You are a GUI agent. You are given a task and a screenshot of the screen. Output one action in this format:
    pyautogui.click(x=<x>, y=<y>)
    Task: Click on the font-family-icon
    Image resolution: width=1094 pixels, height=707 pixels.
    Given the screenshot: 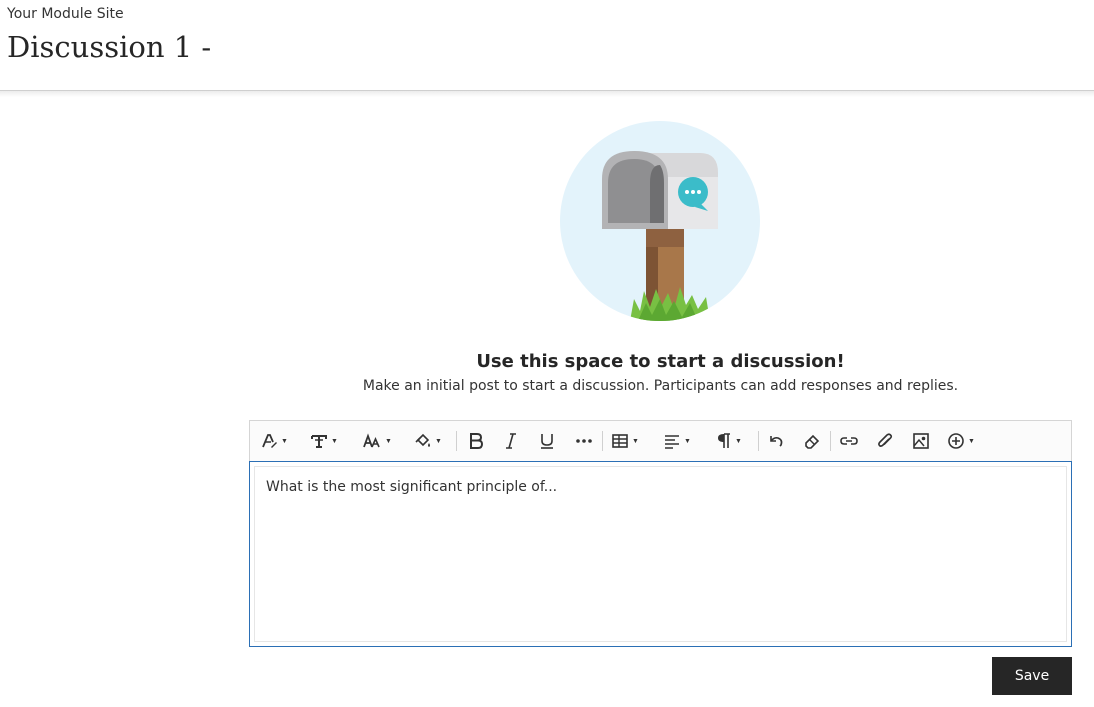 What is the action you would take?
    pyautogui.click(x=319, y=441)
    